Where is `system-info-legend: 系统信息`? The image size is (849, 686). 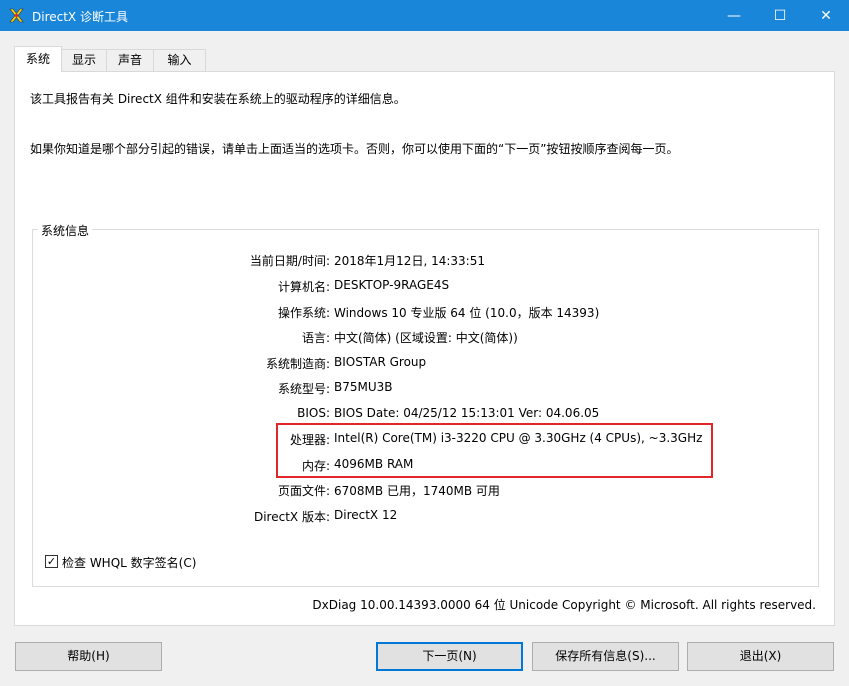
system-info-legend: 系统信息 is located at coordinates (65, 230).